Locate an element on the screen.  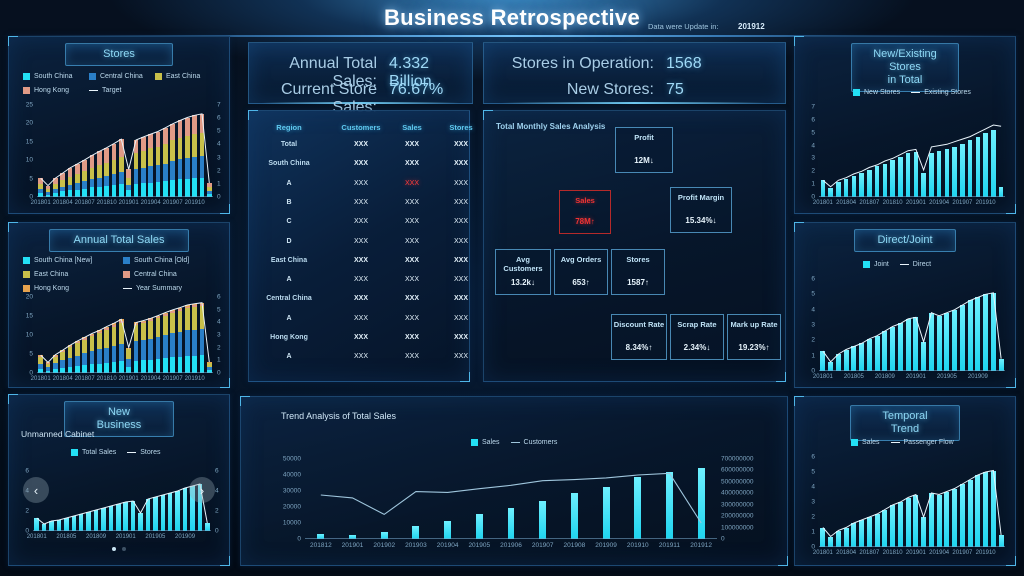
x-tick: 201807 is located at coordinates (869, 203).